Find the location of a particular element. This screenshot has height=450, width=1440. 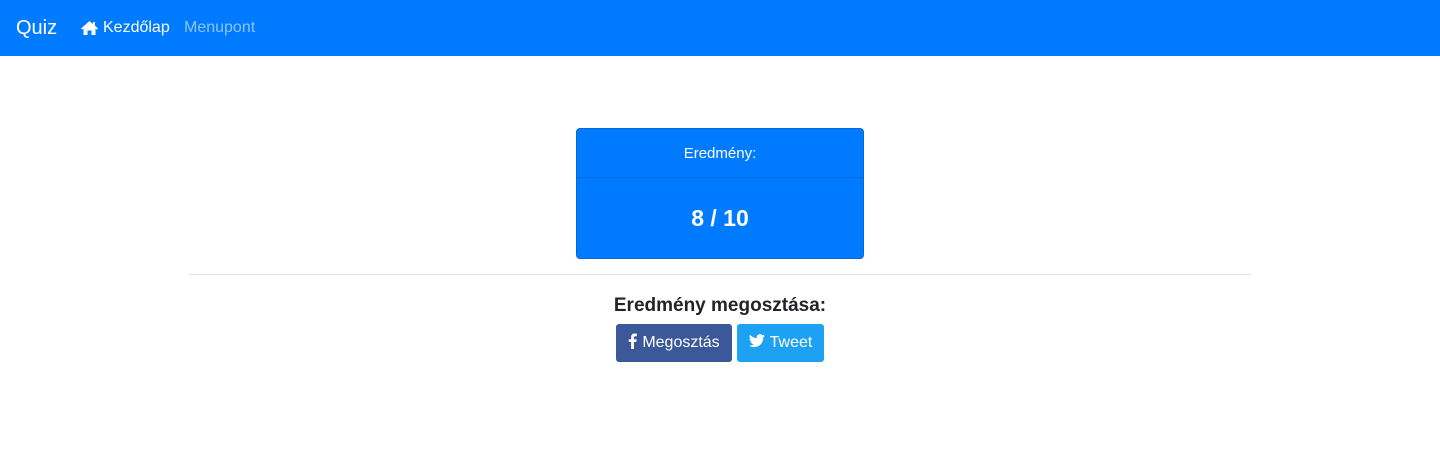

tweet-label: Tweet is located at coordinates (791, 342).